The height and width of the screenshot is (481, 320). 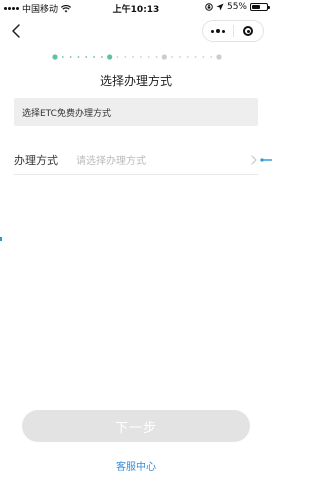 What do you see at coordinates (209, 7) in the screenshot?
I see `rotation-lock-icon` at bounding box center [209, 7].